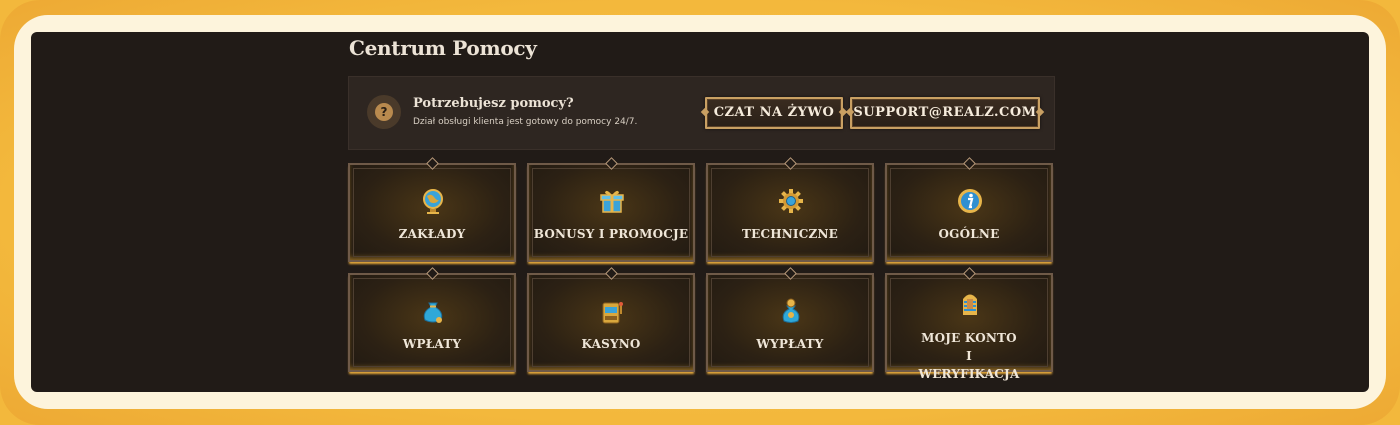  I want to click on help-banner-title: Potrzebujesz pomocy?, so click(493, 103).